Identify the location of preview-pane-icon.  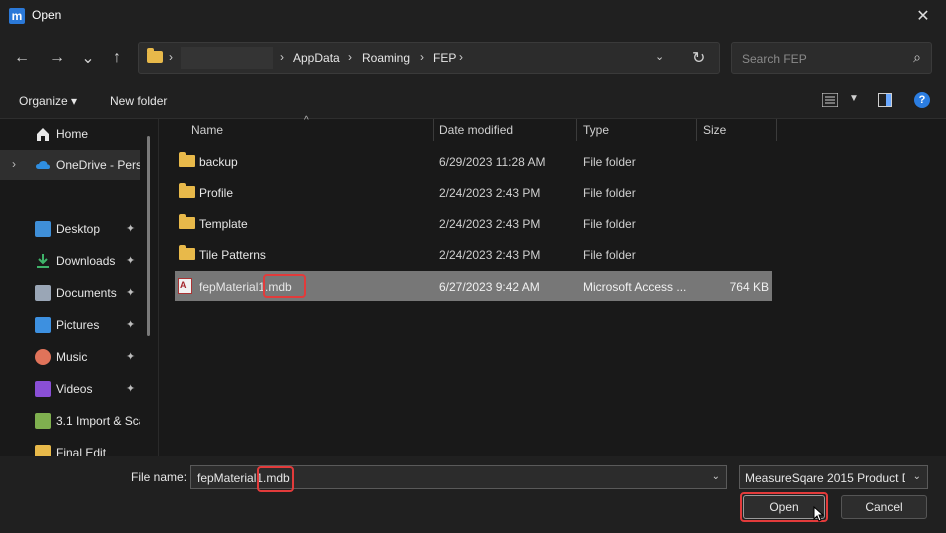
(885, 100).